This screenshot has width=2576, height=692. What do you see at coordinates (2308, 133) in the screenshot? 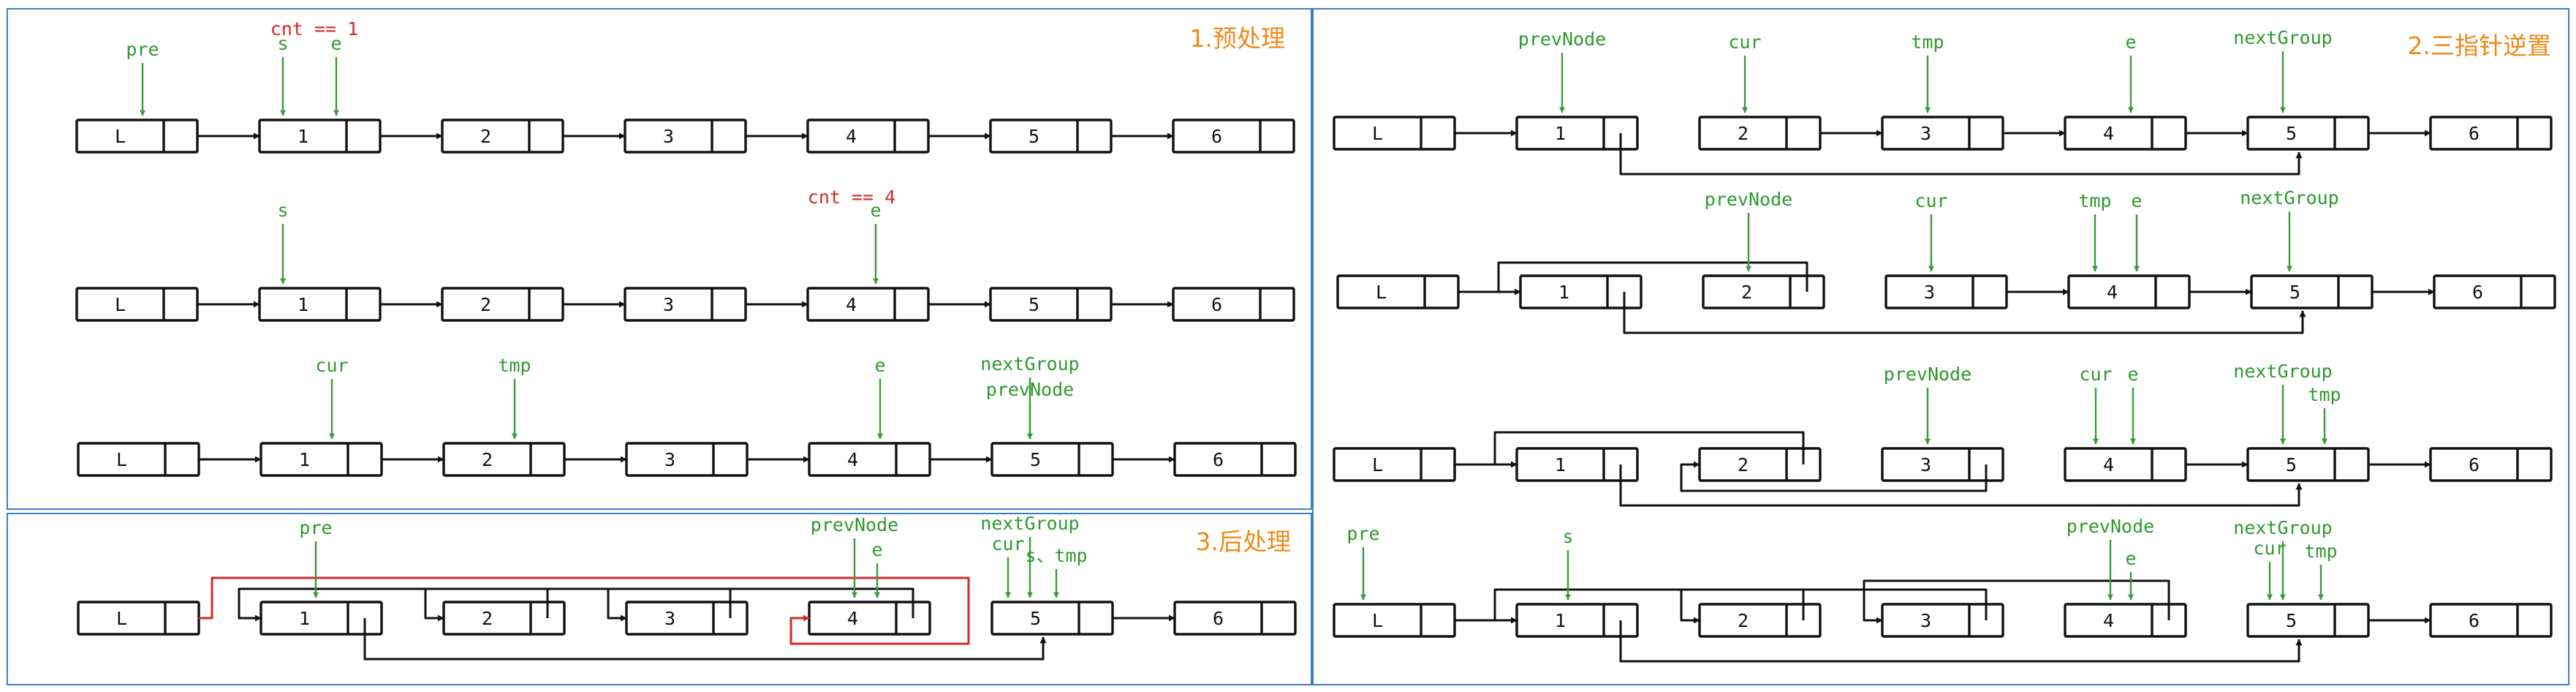
I see `p2-row1-node-5: 5` at bounding box center [2308, 133].